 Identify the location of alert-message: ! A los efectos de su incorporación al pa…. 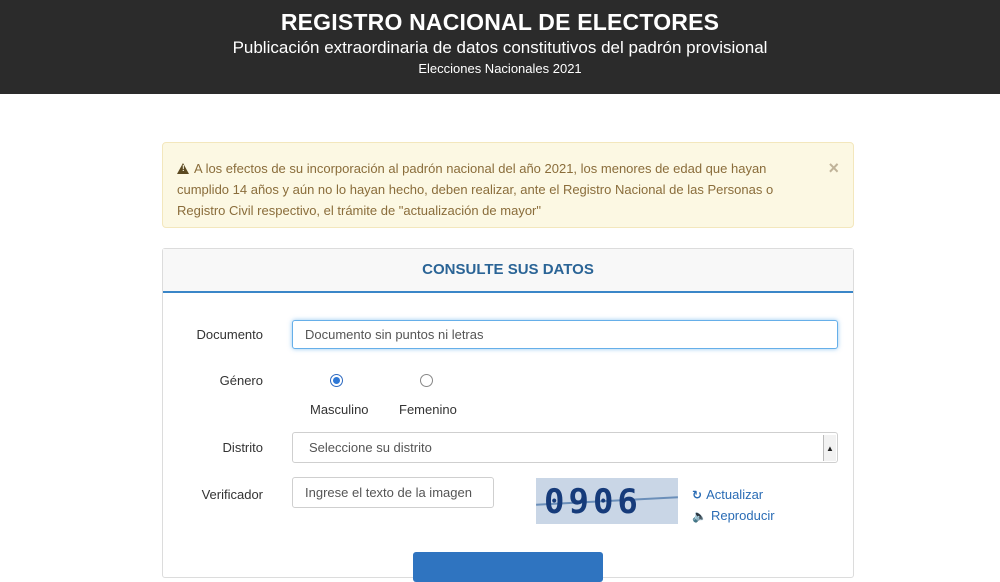
(497, 189).